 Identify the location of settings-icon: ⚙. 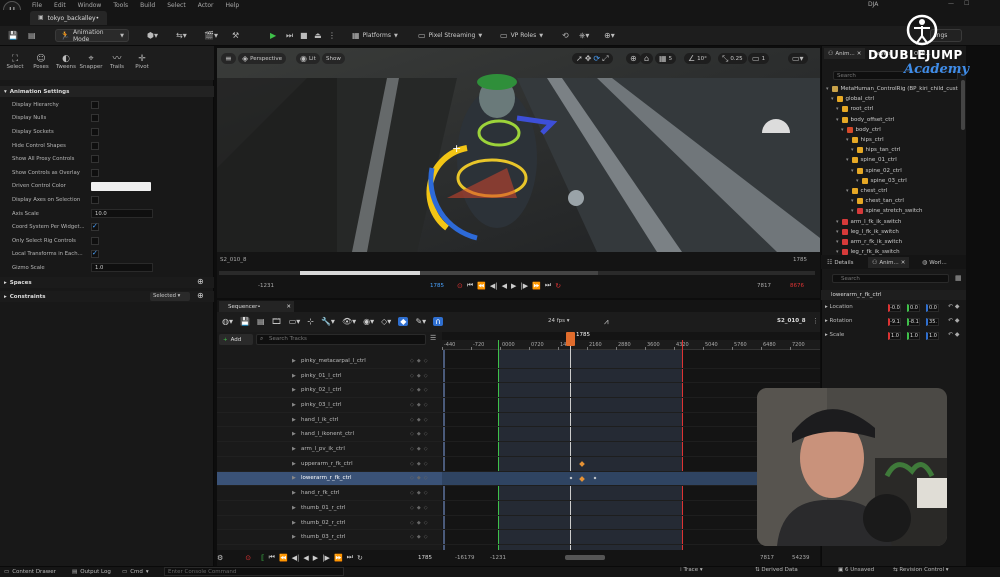
(220, 558).